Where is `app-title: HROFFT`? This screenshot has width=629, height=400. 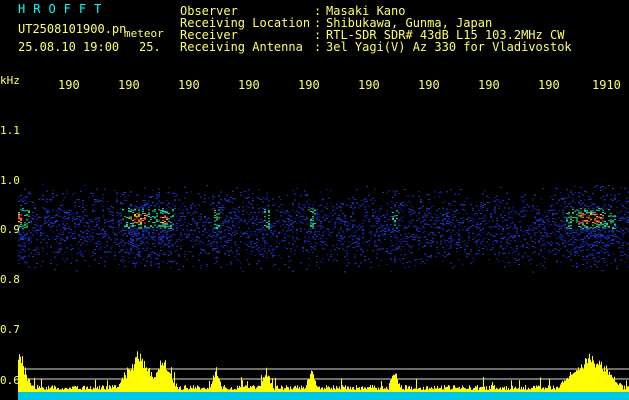
app-title: HROFFT is located at coordinates (64, 9).